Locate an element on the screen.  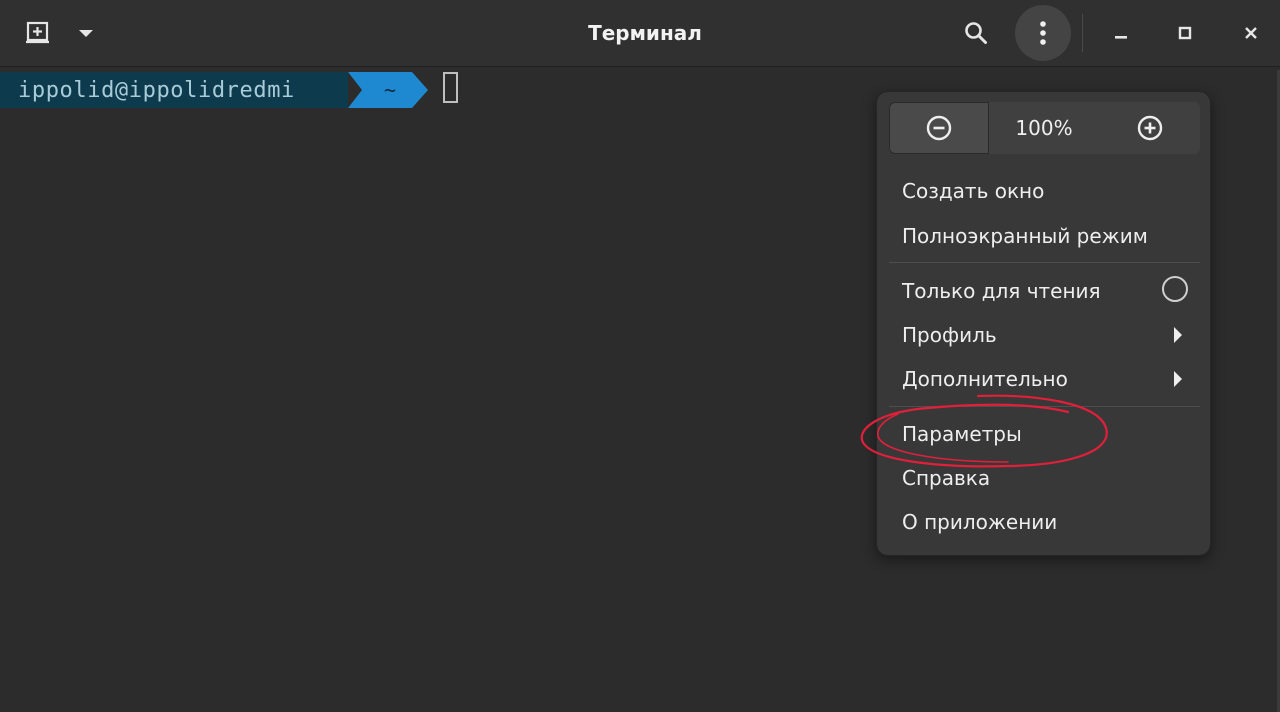
prompt-user-host: ippolid@ippolidredmi is located at coordinates (174, 90).